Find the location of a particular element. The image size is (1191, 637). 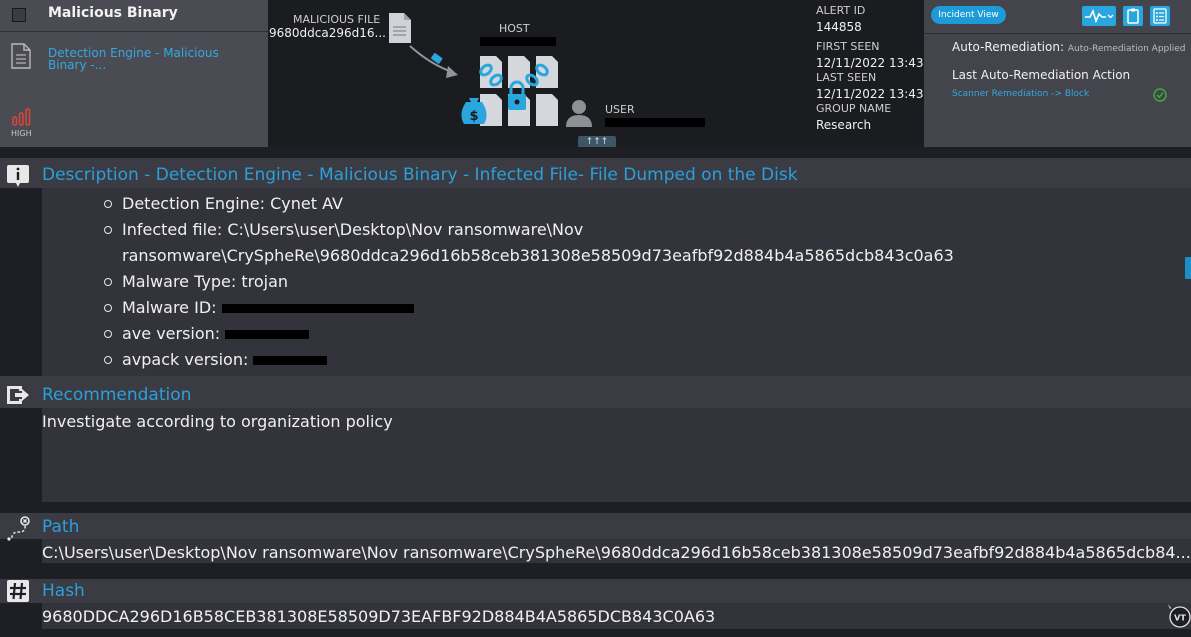

clipboard-icon is located at coordinates (1133, 16).